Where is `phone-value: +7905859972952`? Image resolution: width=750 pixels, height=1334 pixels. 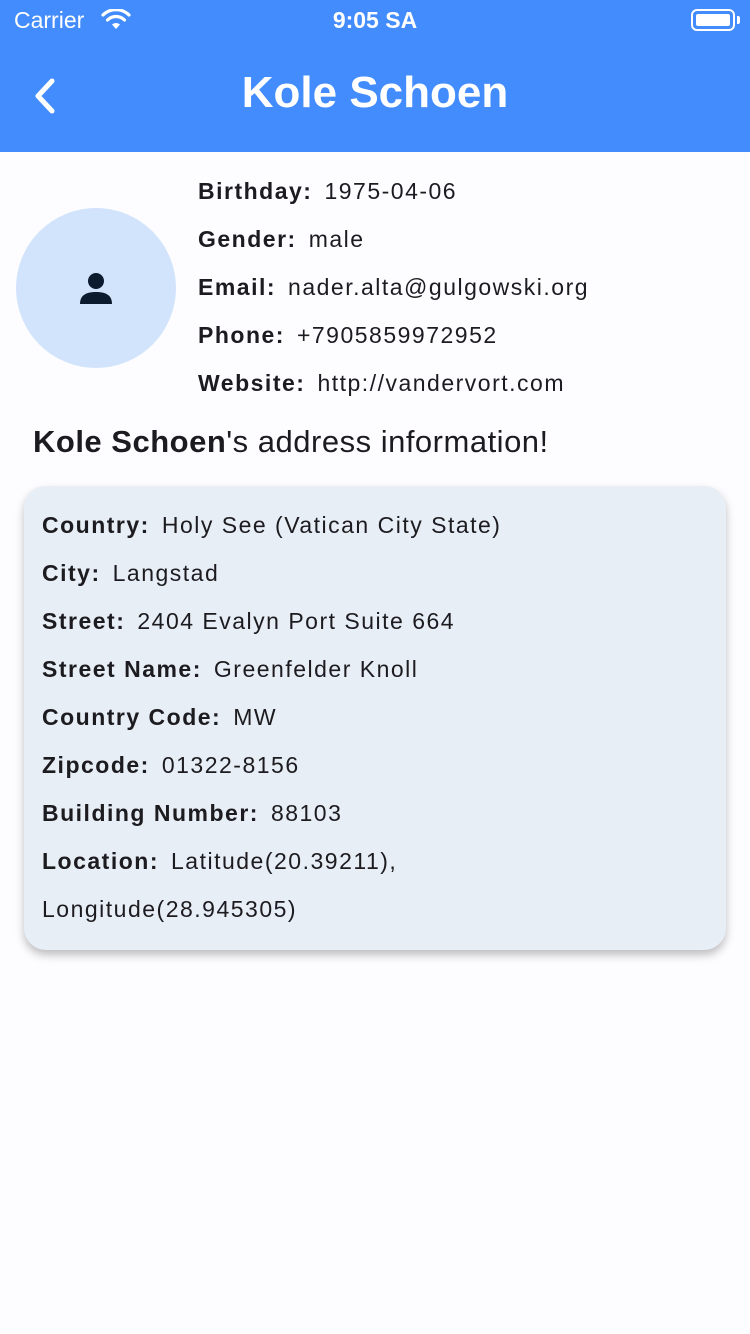
phone-value: +7905859972952 is located at coordinates (397, 335).